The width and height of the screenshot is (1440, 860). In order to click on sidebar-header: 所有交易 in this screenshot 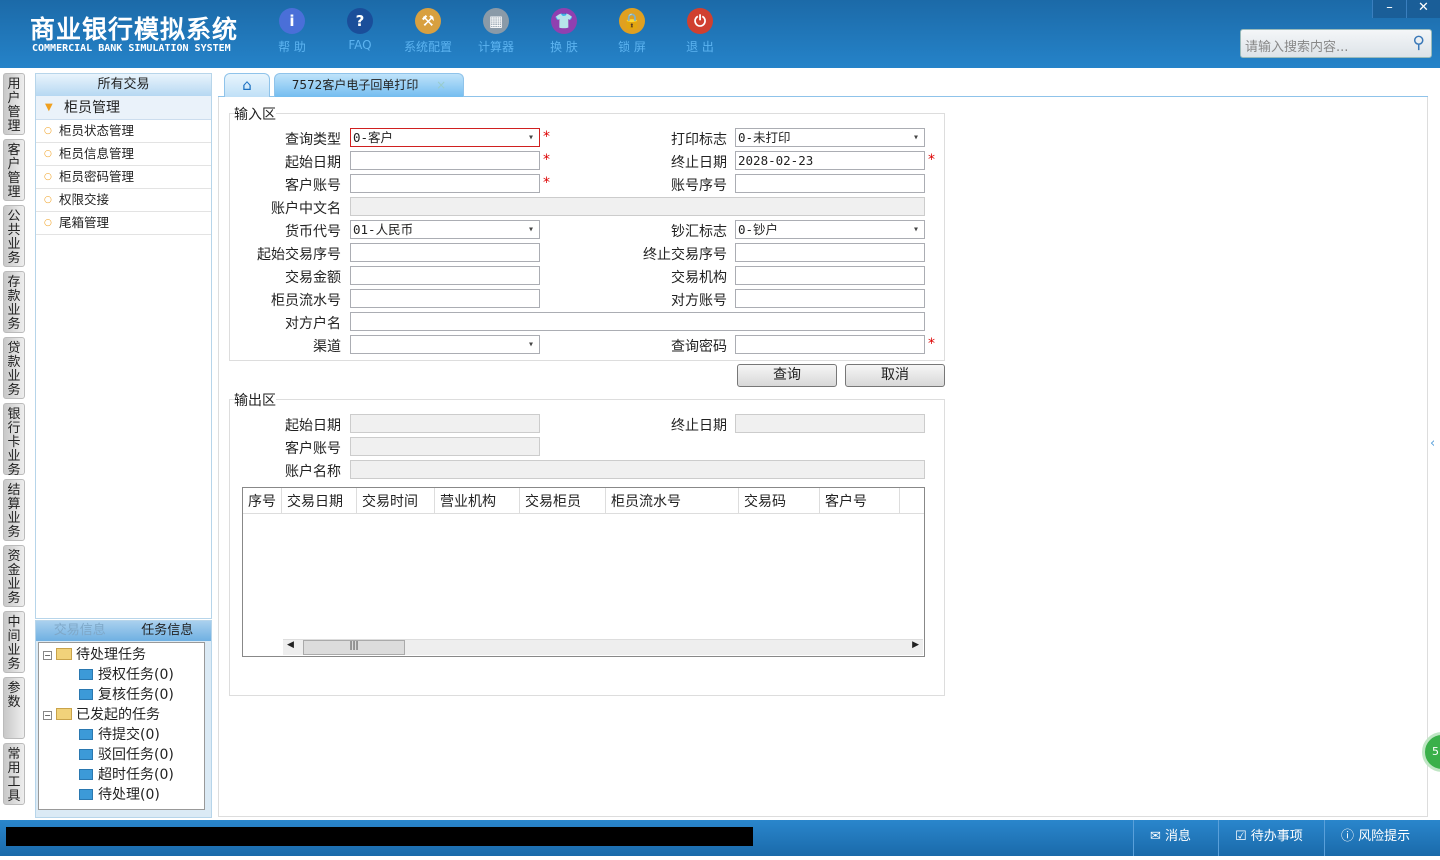, I will do `click(123, 85)`.